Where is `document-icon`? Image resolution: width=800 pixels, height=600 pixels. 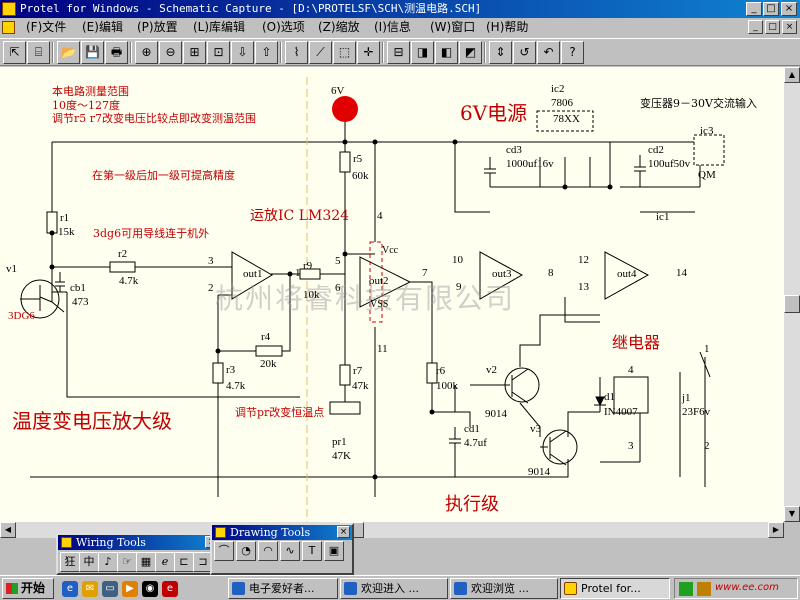 document-icon is located at coordinates (8, 27).